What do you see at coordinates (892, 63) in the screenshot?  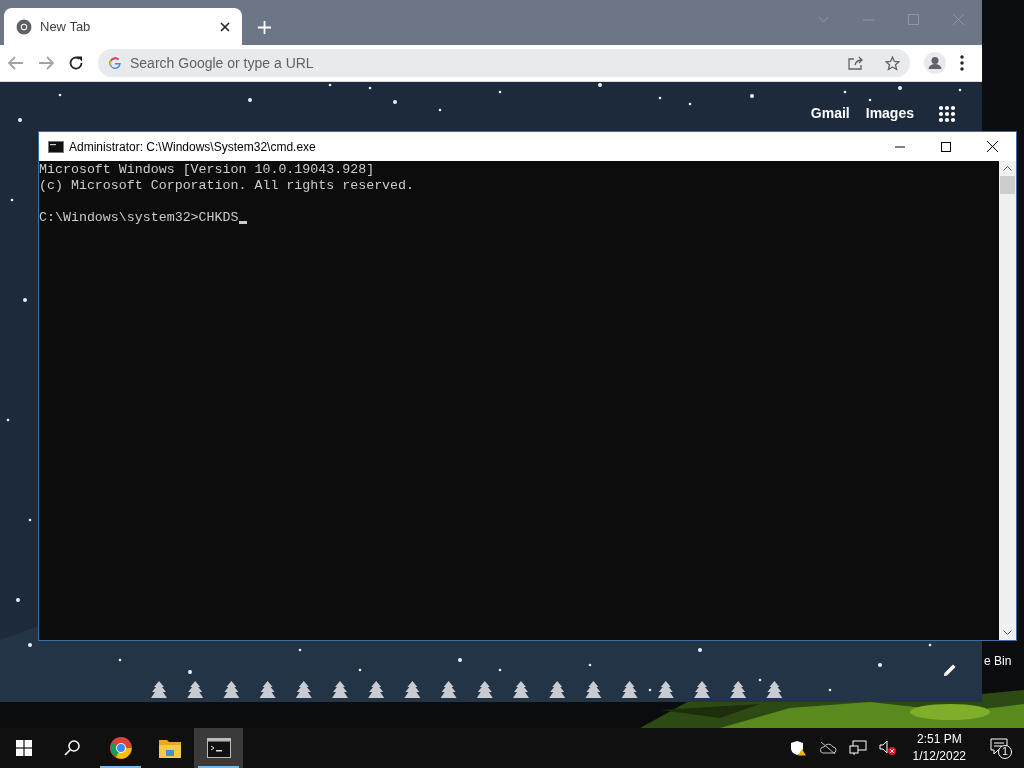 I see `star-icon` at bounding box center [892, 63].